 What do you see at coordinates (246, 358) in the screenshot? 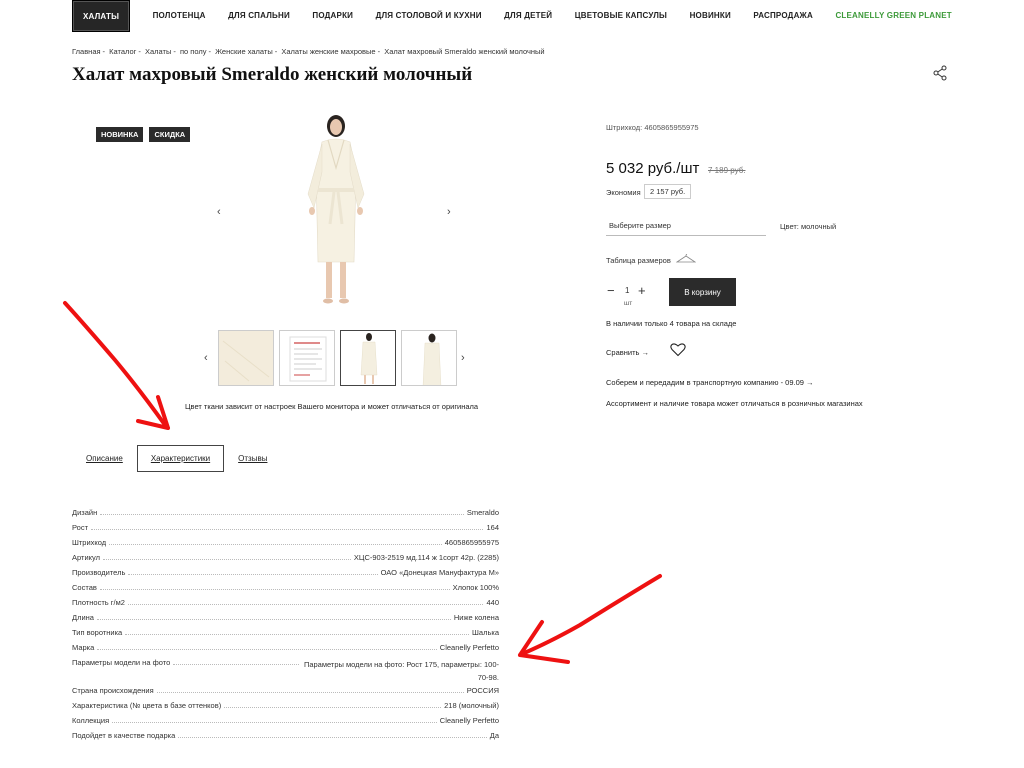
I see `thumbnail-fabric` at bounding box center [246, 358].